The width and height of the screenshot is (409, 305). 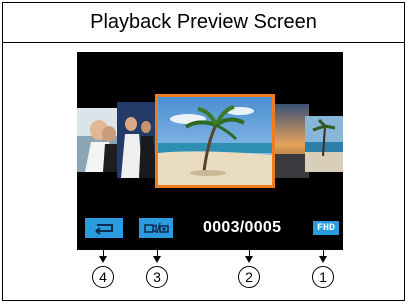 What do you see at coordinates (103, 277) in the screenshot?
I see `callout-4: 4` at bounding box center [103, 277].